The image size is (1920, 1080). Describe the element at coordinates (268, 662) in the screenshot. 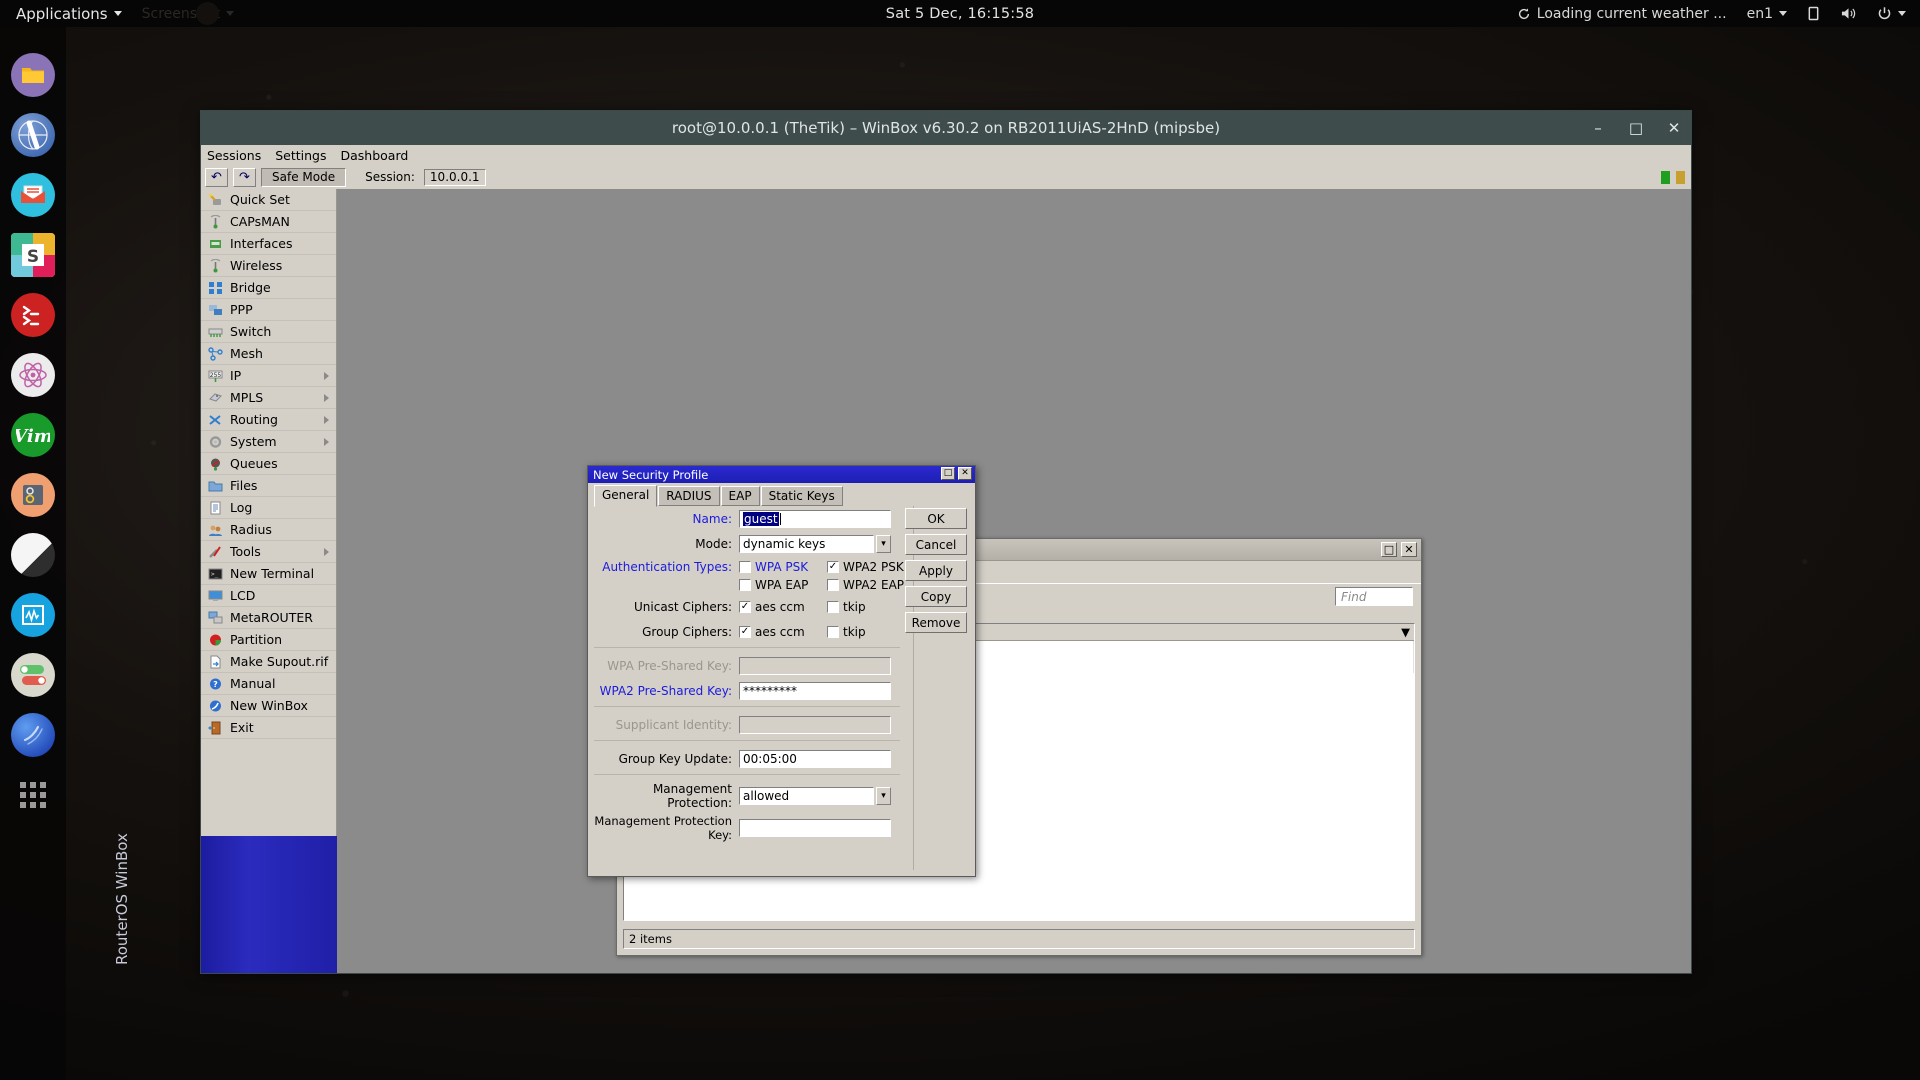

I see `sidebar-item-make-supout-rif: Make Supout.rif` at that location.